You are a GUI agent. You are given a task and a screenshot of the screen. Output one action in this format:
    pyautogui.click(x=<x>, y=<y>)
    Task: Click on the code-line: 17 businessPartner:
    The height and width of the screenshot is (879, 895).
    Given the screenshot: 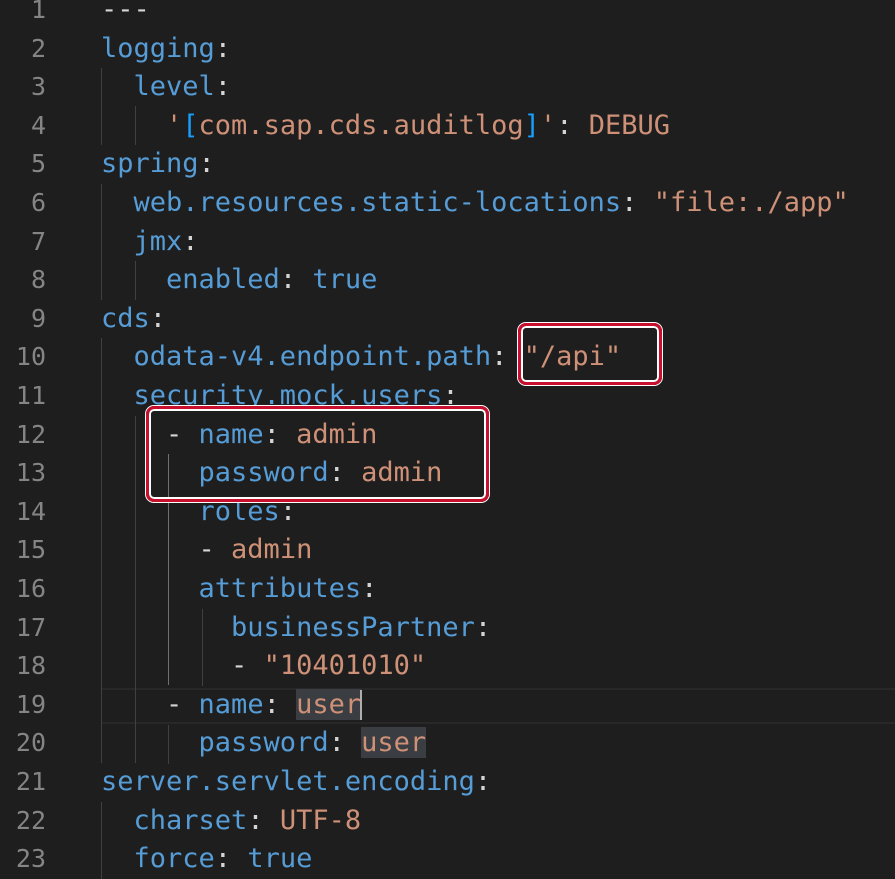 What is the action you would take?
    pyautogui.click(x=447, y=628)
    